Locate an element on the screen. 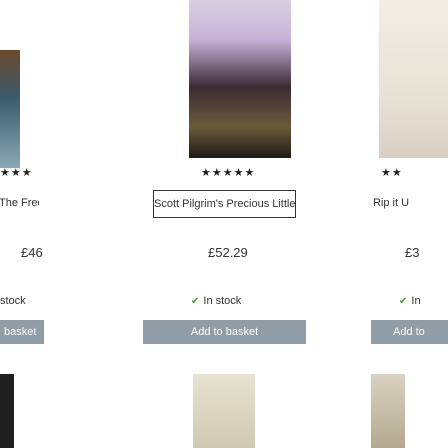 This screenshot has height=448, width=448. star-rating: ★★ is located at coordinates (392, 173).